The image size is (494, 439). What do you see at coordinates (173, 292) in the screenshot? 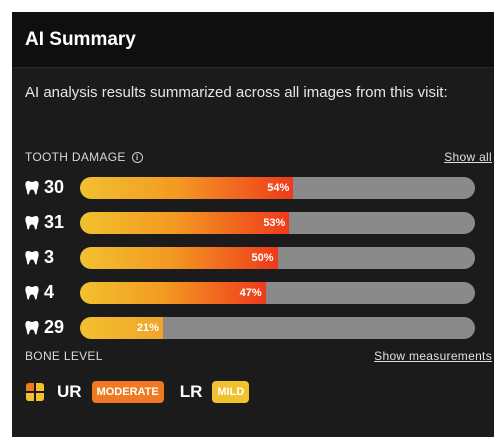
I see `damage-bar-fill: 47%` at bounding box center [173, 292].